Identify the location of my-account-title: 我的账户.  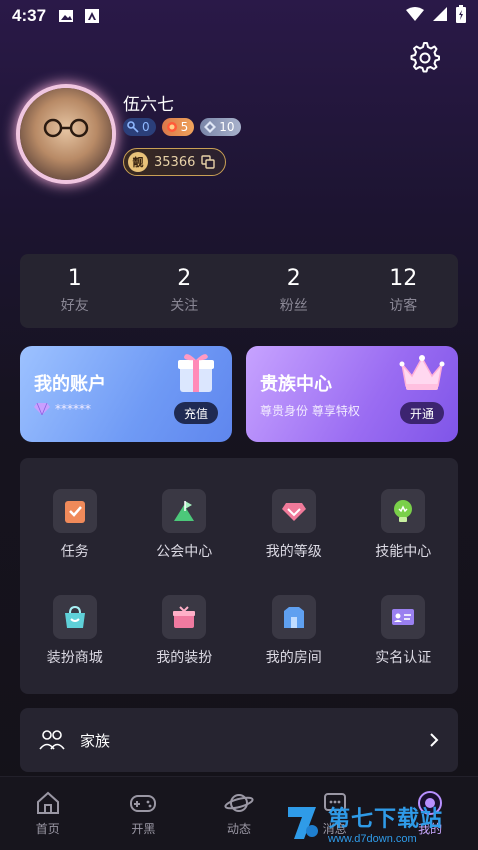
(70, 384).